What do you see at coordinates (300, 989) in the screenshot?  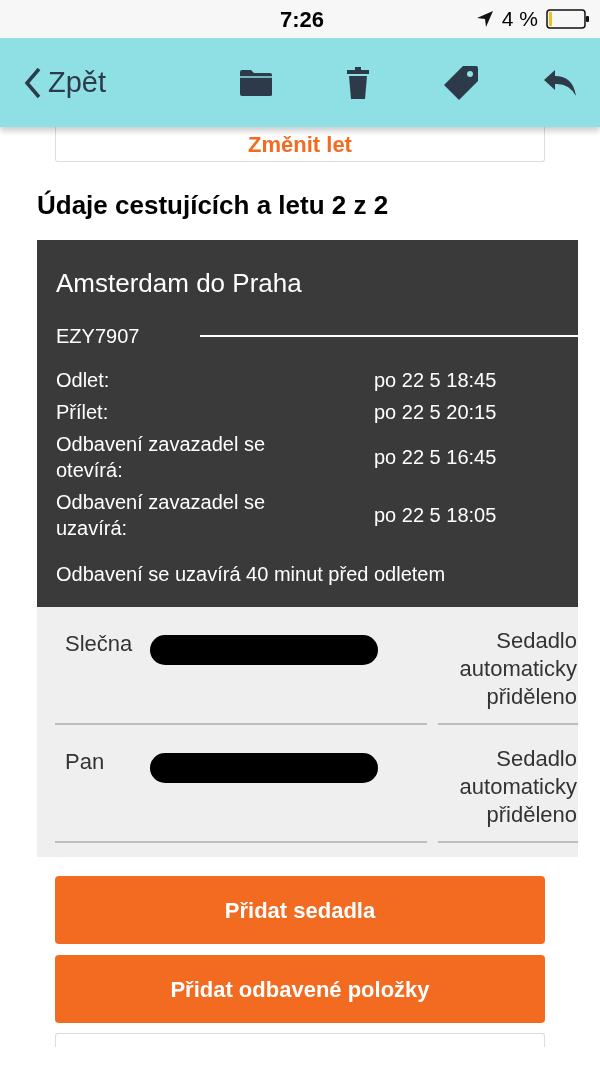 I see `action-button: Přidat odbavené položky` at bounding box center [300, 989].